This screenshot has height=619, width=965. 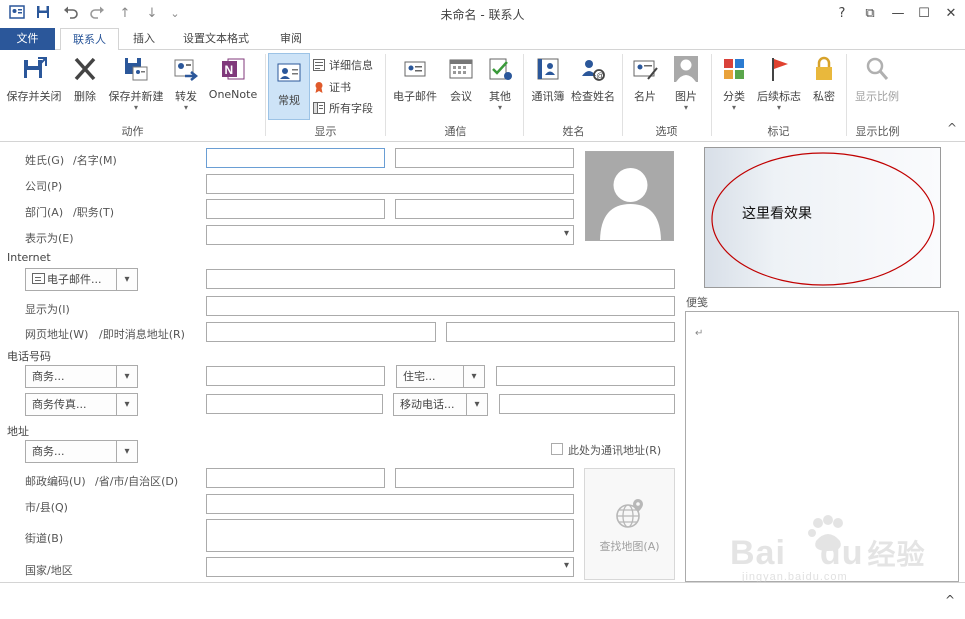 I want to click on tab-contact: 联系人, so click(x=89, y=39).